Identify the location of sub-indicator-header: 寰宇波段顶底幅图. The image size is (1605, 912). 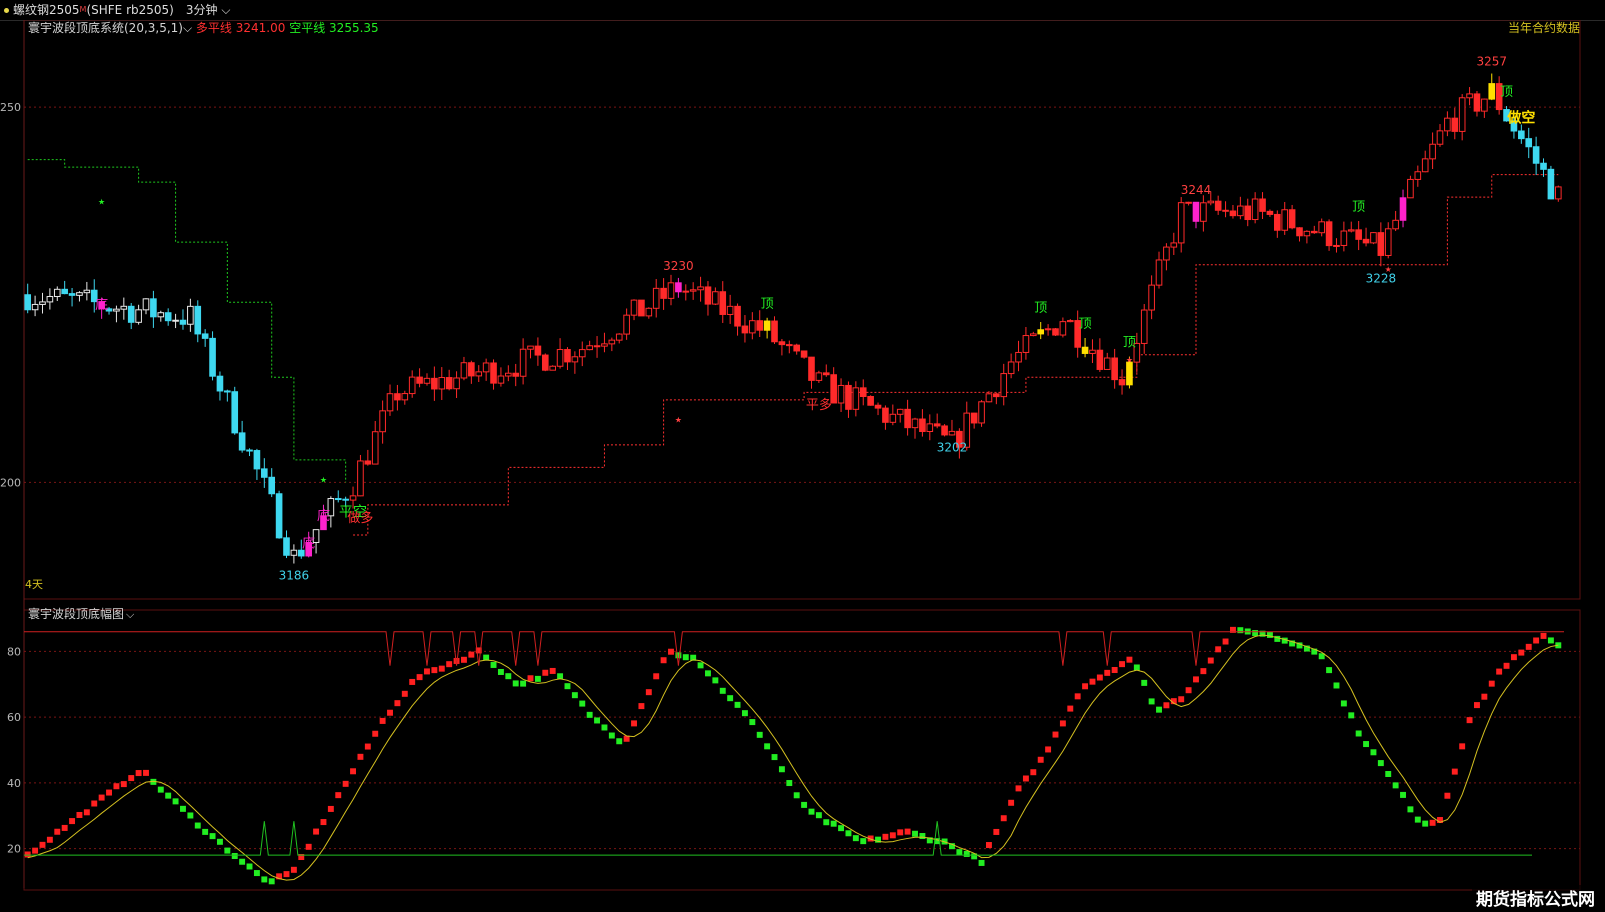
(76, 613).